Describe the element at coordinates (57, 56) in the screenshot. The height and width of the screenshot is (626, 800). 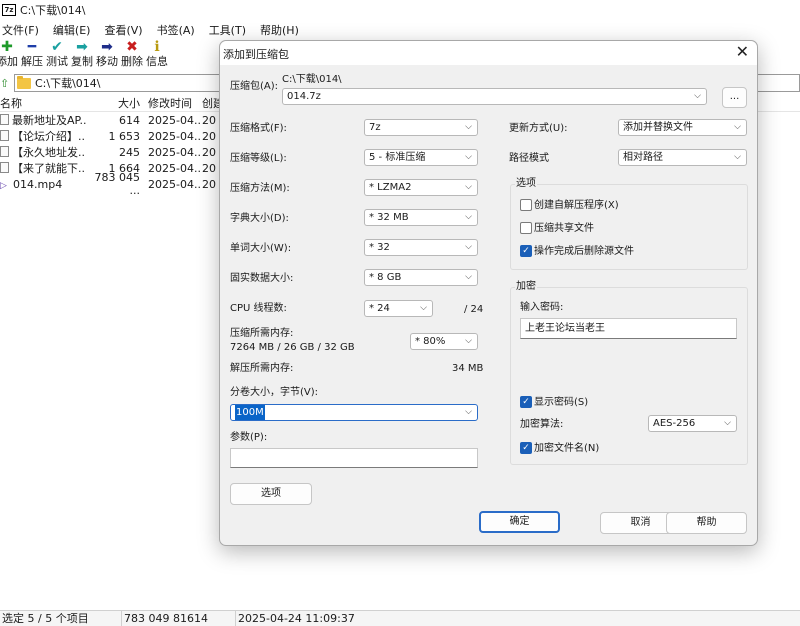
I see `test-button: ✔ 测试` at that location.